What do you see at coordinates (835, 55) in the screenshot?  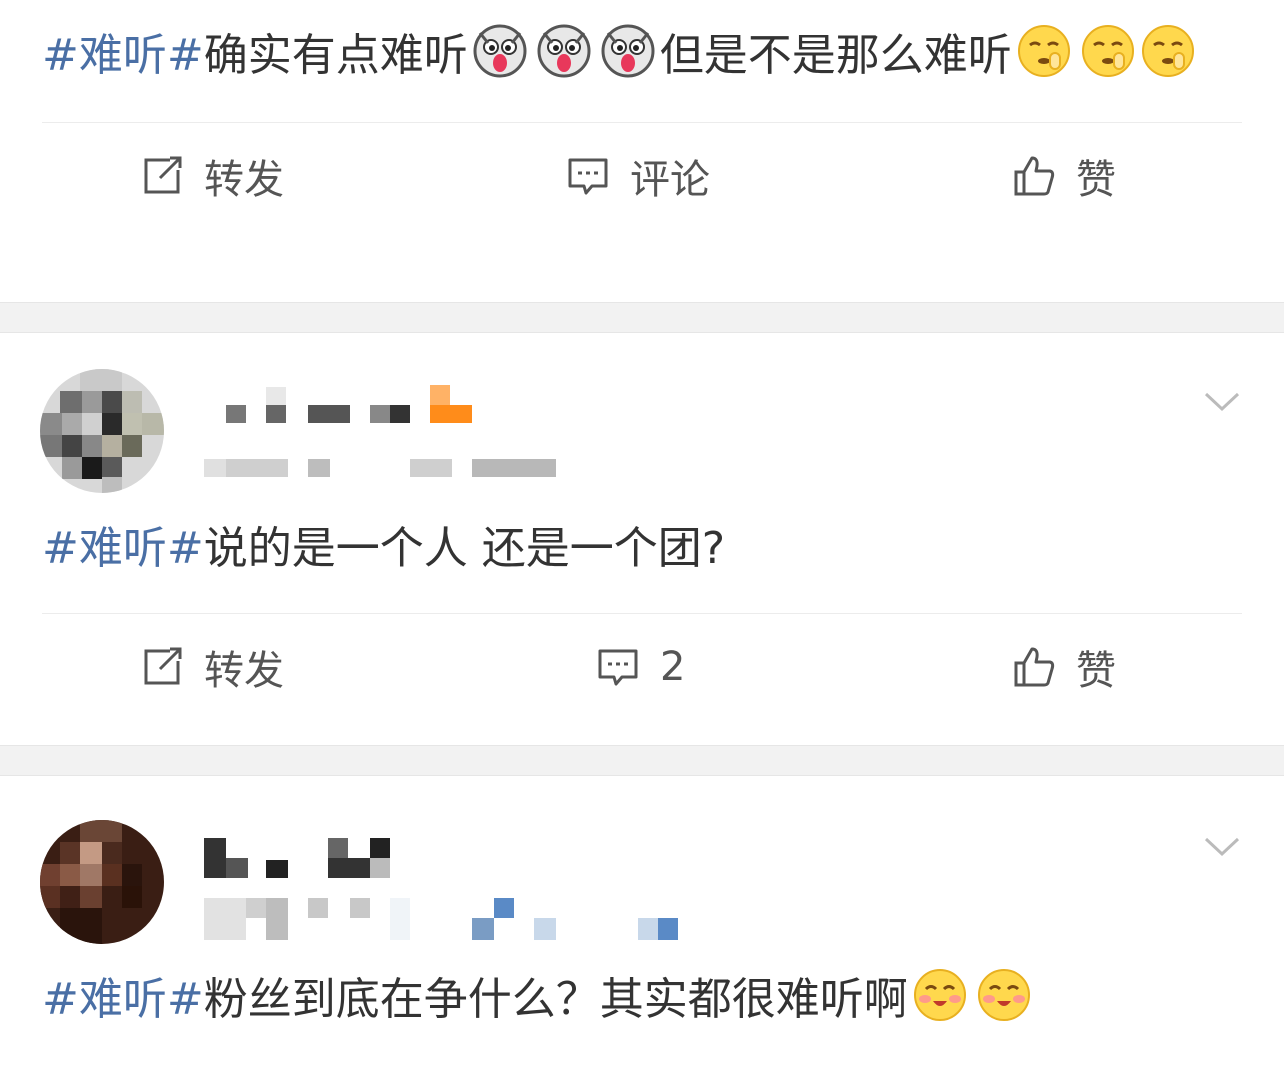 I see `post-body-cont: 但是不是那么难听` at bounding box center [835, 55].